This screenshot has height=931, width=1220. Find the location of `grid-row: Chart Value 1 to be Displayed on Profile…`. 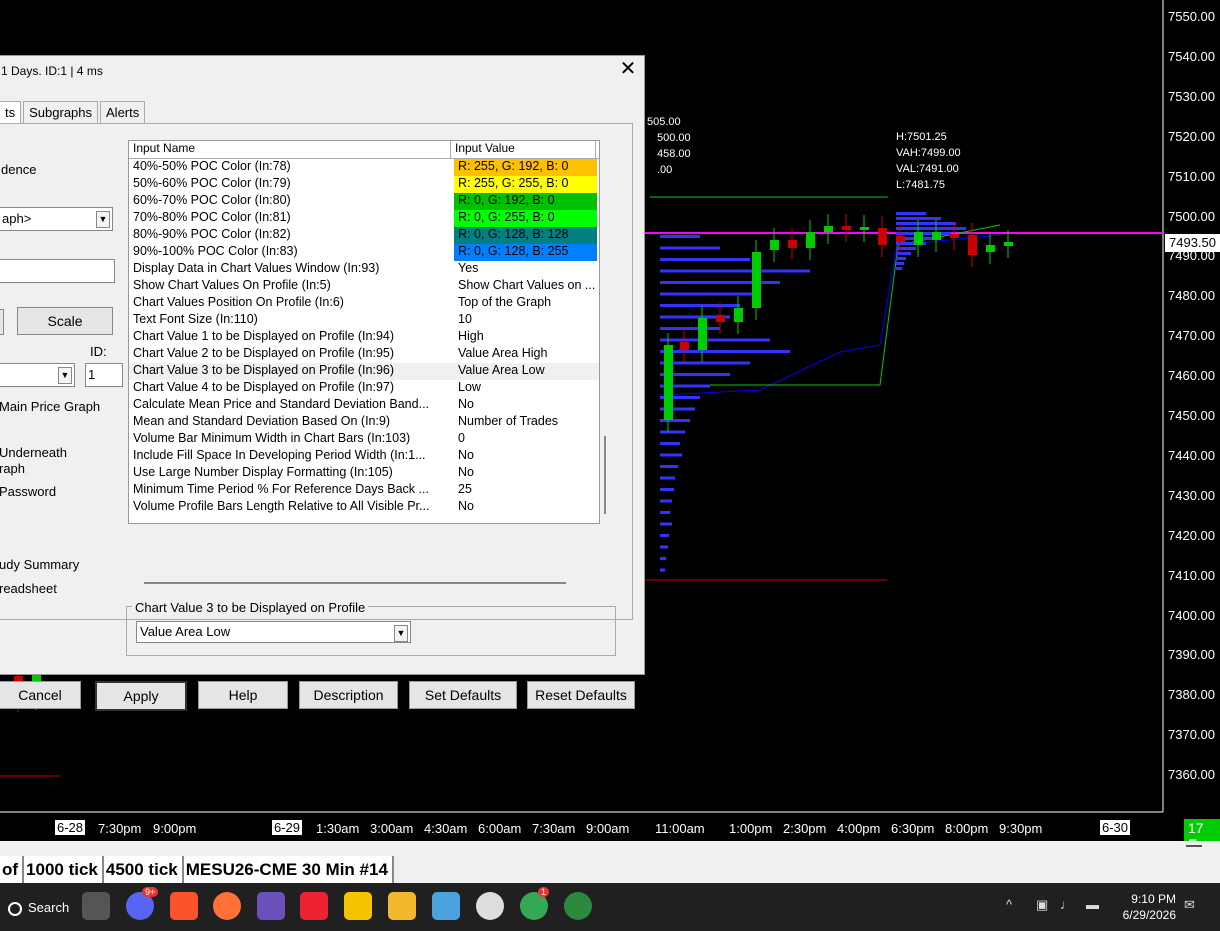

grid-row: Chart Value 1 to be Displayed on Profile… is located at coordinates (364, 337).